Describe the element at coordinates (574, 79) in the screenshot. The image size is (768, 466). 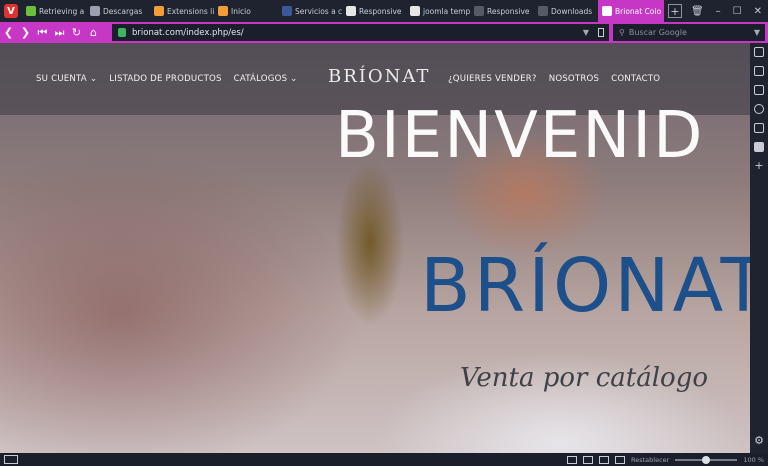
I see `nav-nosotros: NOSOTROS` at that location.